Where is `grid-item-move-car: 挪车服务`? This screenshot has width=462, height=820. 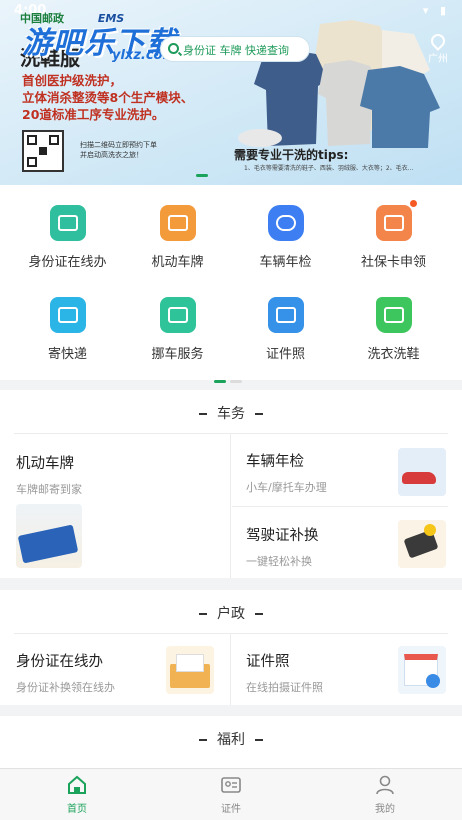
grid-item-move-car: 挪车服务 is located at coordinates (177, 322).